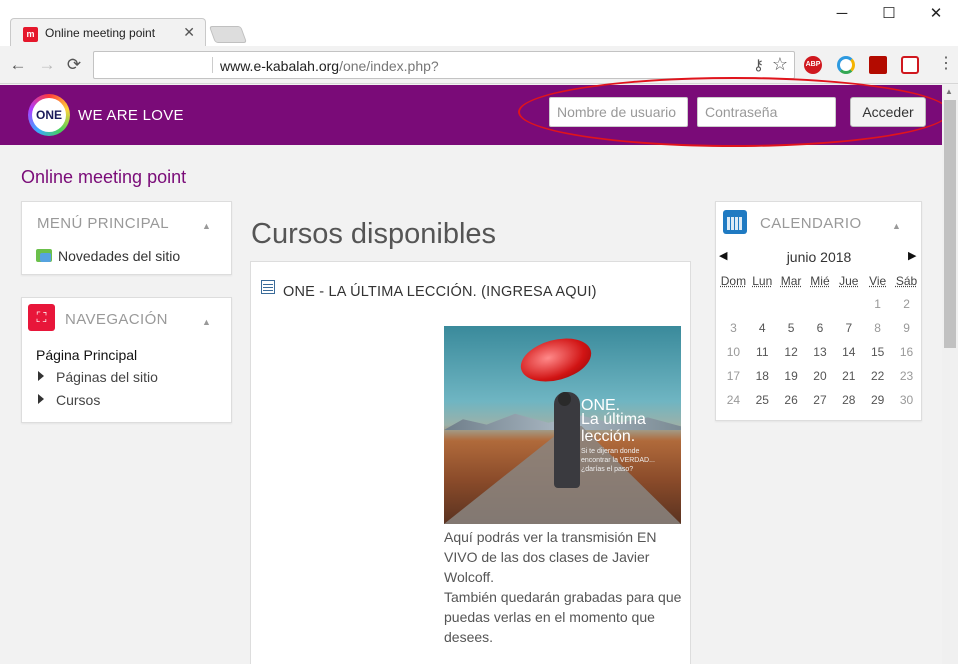 This screenshot has height=664, width=958. What do you see at coordinates (906, 352) in the screenshot?
I see `calendar-day: 16` at bounding box center [906, 352].